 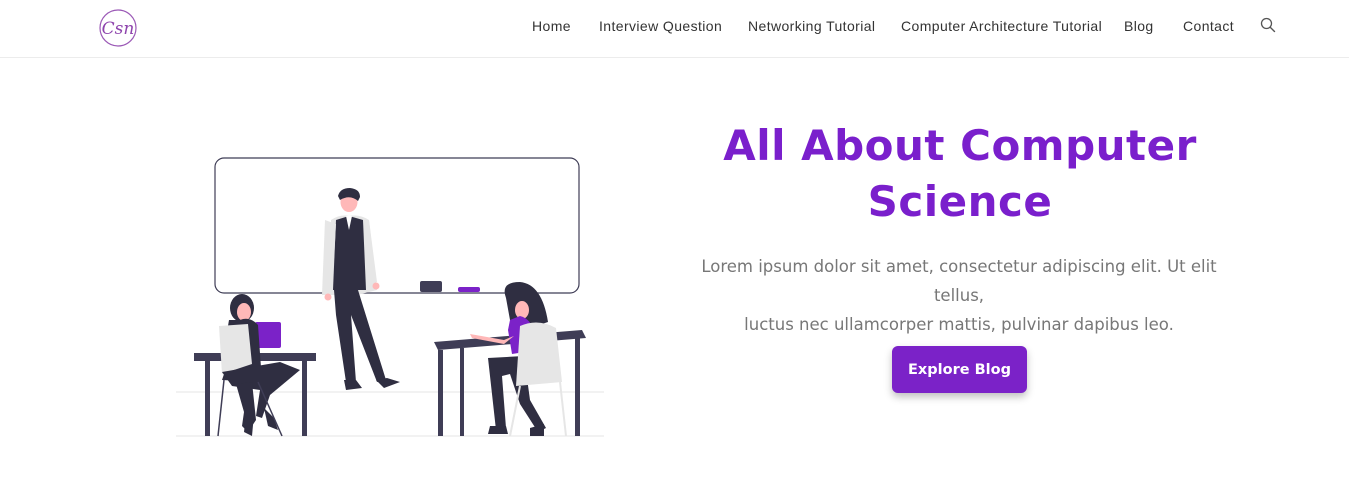 I want to click on search-icon, so click(x=1268, y=25).